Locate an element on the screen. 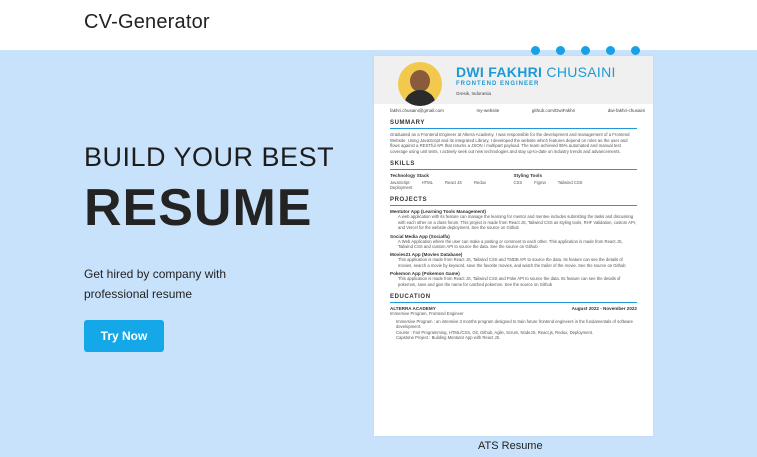 This screenshot has height=457, width=757. skill-item: React JS is located at coordinates (453, 183).